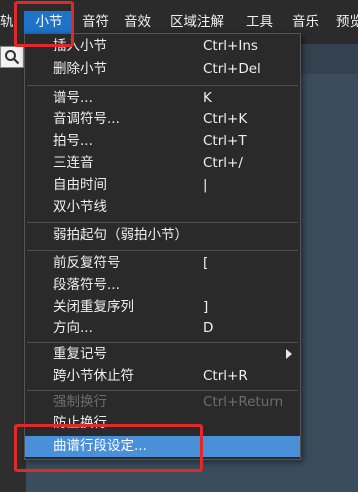 Image resolution: width=358 pixels, height=492 pixels. What do you see at coordinates (162, 235) in the screenshot?
I see `menu-item-pickup-measure: 弱拍起句（弱拍小节）` at bounding box center [162, 235].